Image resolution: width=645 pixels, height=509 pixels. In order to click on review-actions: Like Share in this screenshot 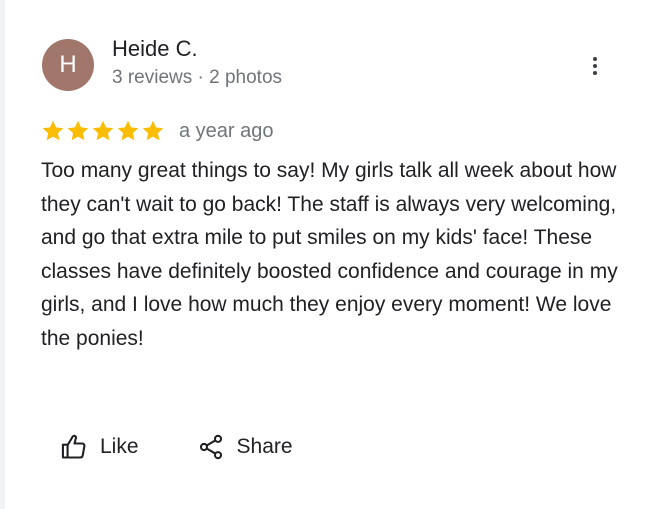, I will do `click(176, 447)`.